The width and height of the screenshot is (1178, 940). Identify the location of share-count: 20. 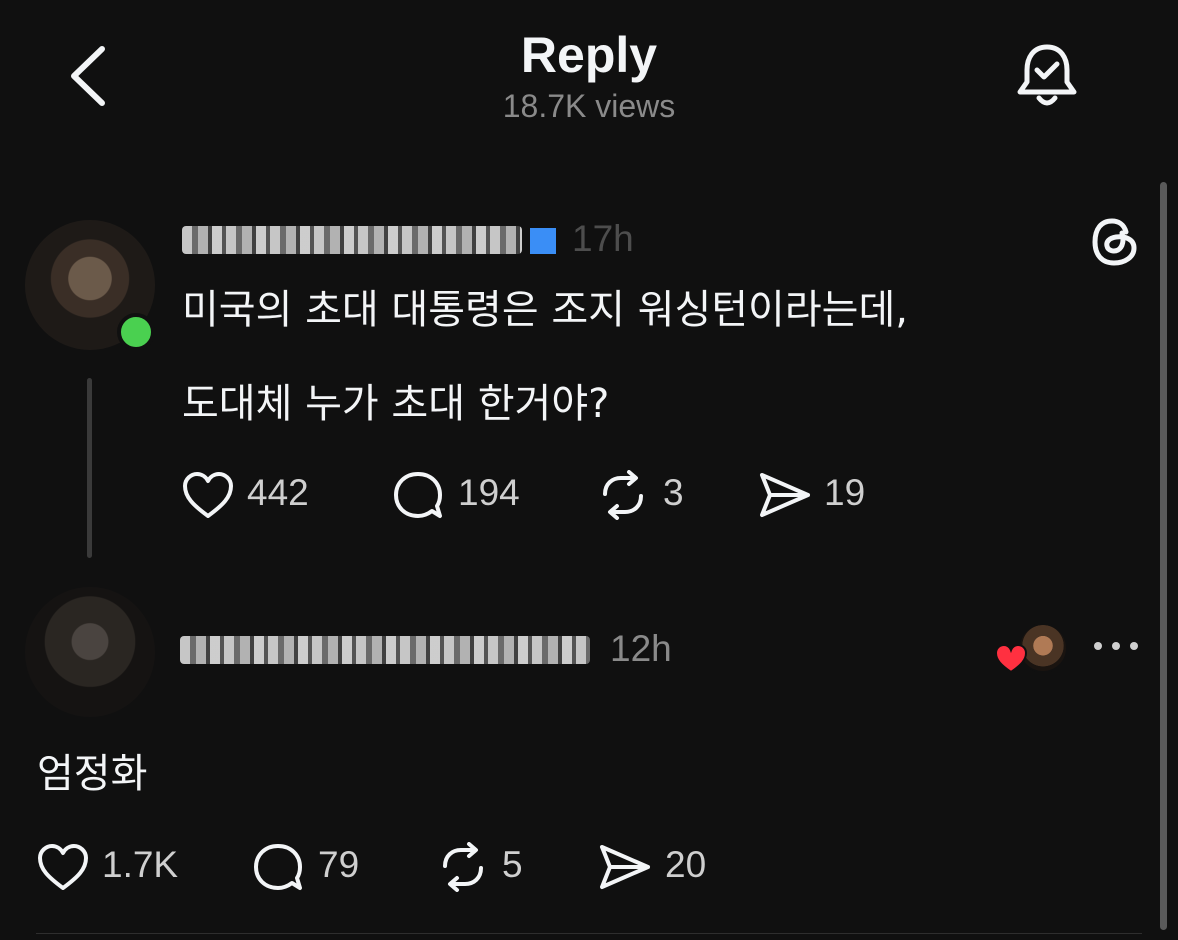
(686, 864).